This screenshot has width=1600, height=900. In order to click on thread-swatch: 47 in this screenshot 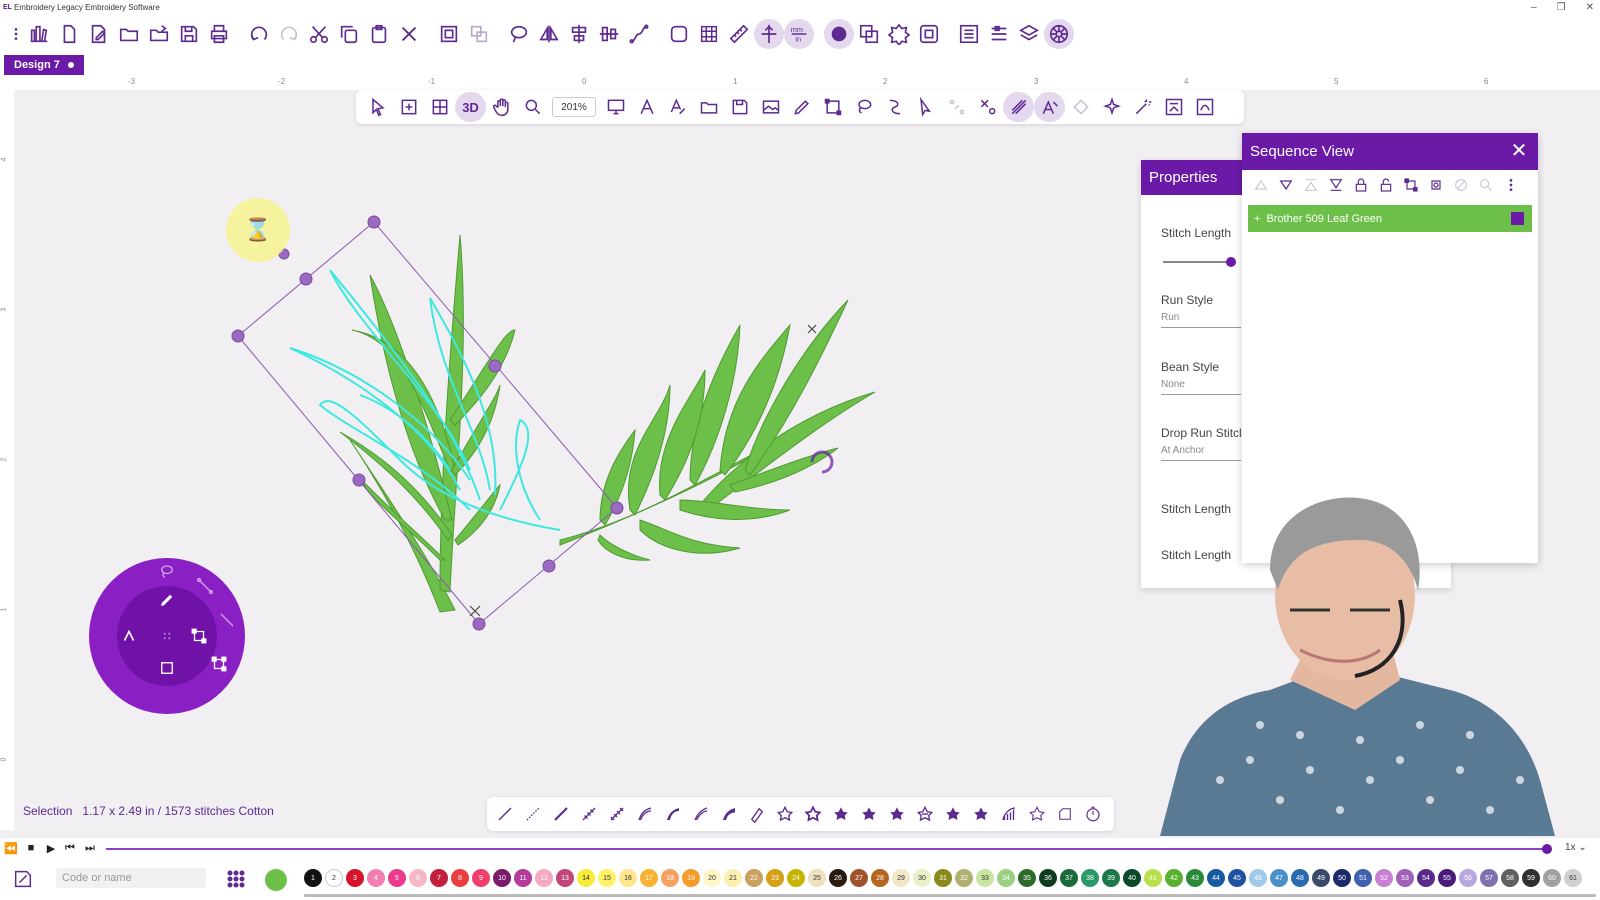, I will do `click(1279, 878)`.